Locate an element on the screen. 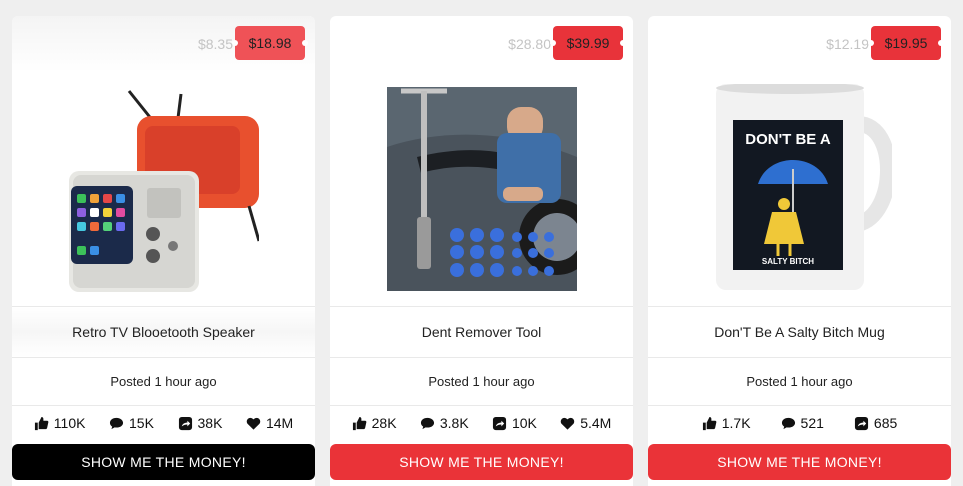  likes-count: 110K is located at coordinates (69, 423).